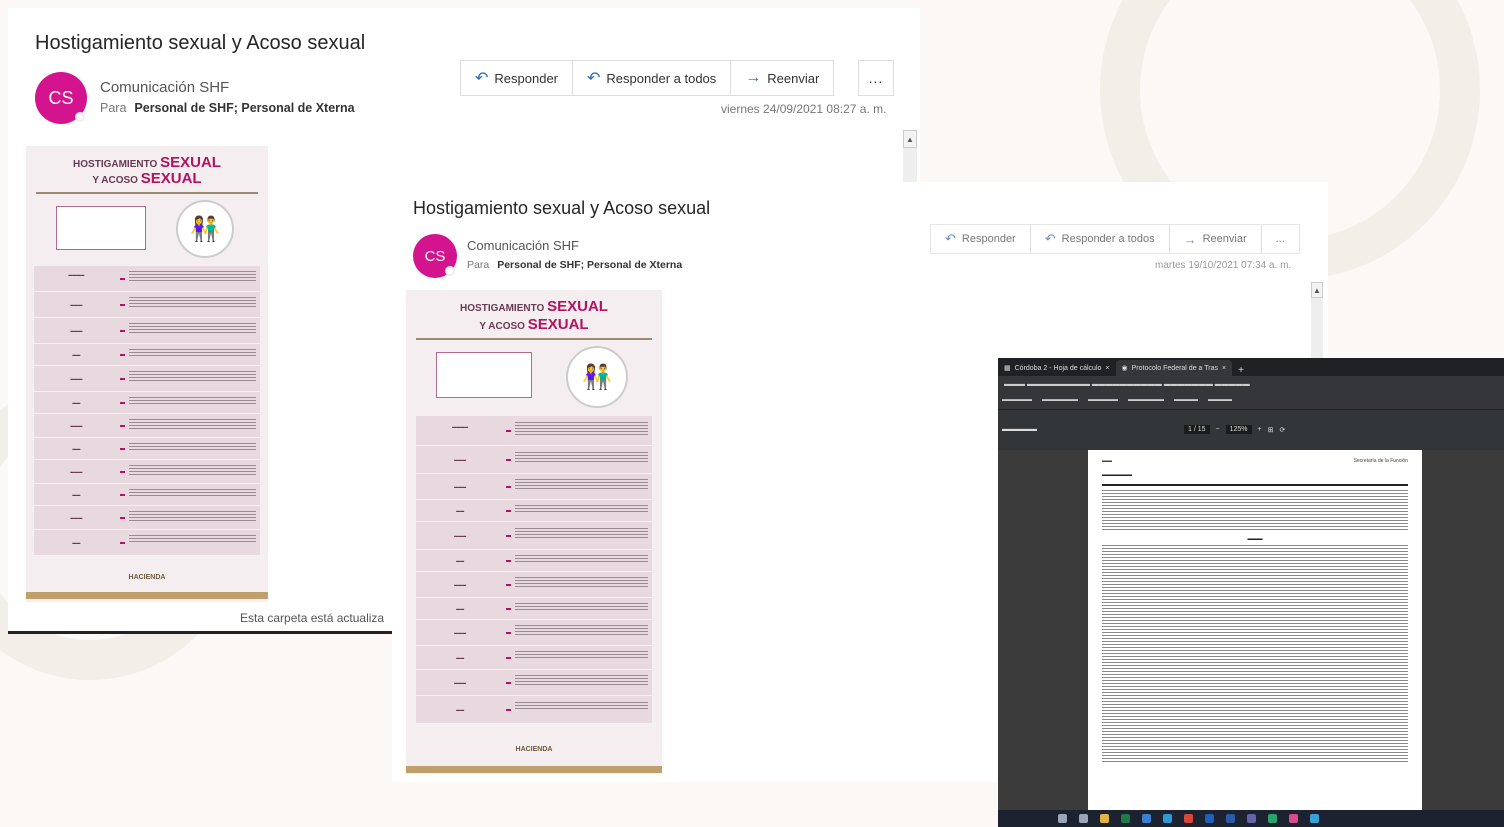  I want to click on tab-label: Córdoba 2 - Hoja de cálculo, so click(1058, 368).